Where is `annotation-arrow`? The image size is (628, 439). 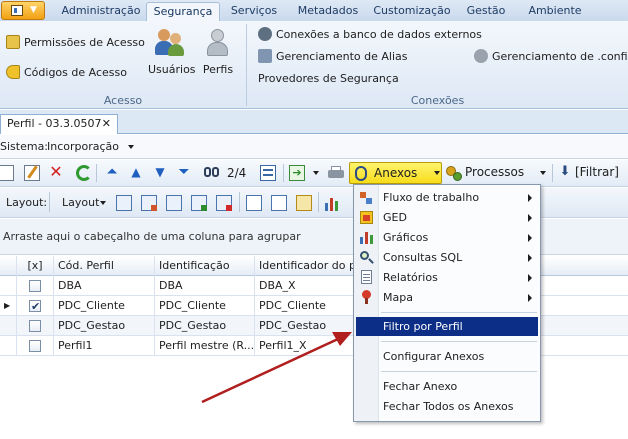
annotation-arrow is located at coordinates (276, 368).